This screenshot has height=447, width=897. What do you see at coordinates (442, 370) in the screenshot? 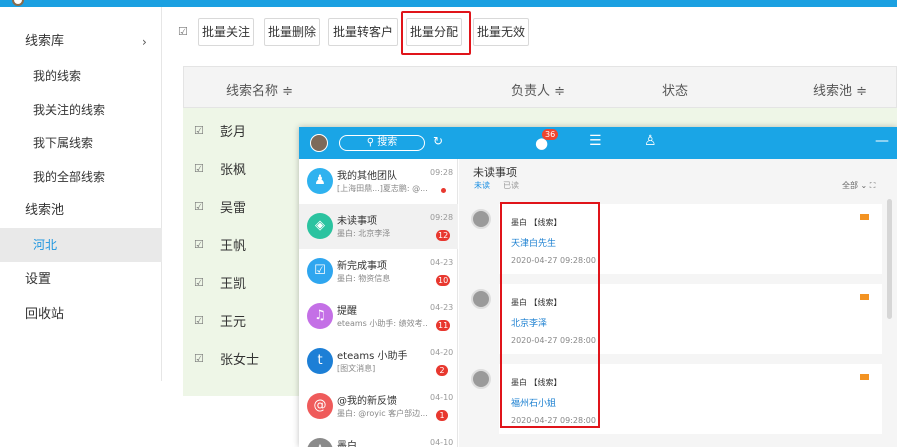
I see `unread-badge: 2` at bounding box center [442, 370].